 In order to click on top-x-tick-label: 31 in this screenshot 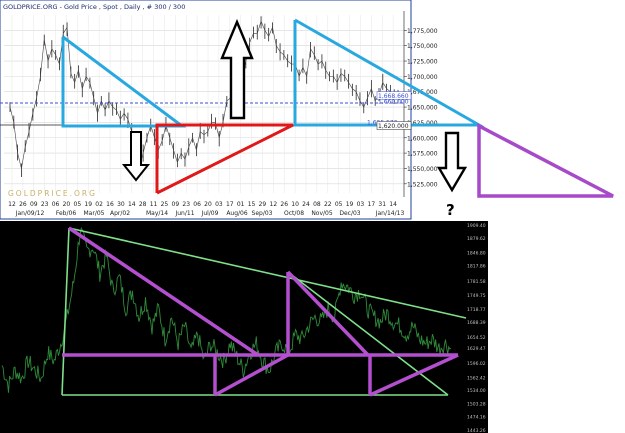, I will do `click(382, 204)`.